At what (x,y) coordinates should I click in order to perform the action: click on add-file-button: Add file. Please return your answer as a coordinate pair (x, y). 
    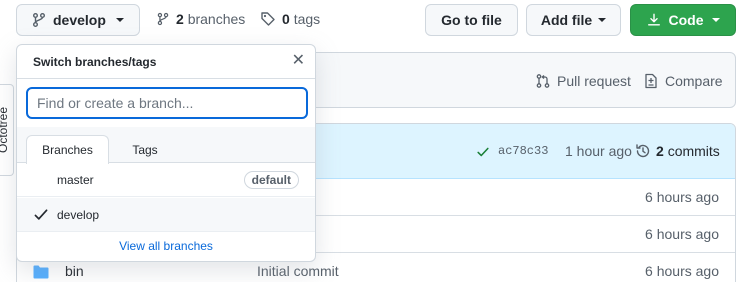
    Looking at the image, I should click on (573, 20).